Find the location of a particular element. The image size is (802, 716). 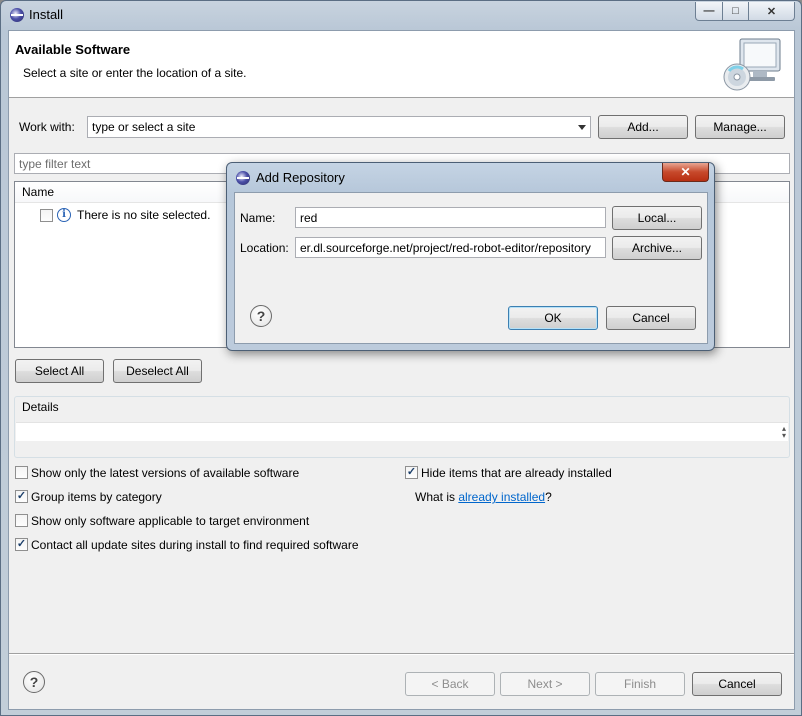

column-name-header: Name is located at coordinates (38, 192).